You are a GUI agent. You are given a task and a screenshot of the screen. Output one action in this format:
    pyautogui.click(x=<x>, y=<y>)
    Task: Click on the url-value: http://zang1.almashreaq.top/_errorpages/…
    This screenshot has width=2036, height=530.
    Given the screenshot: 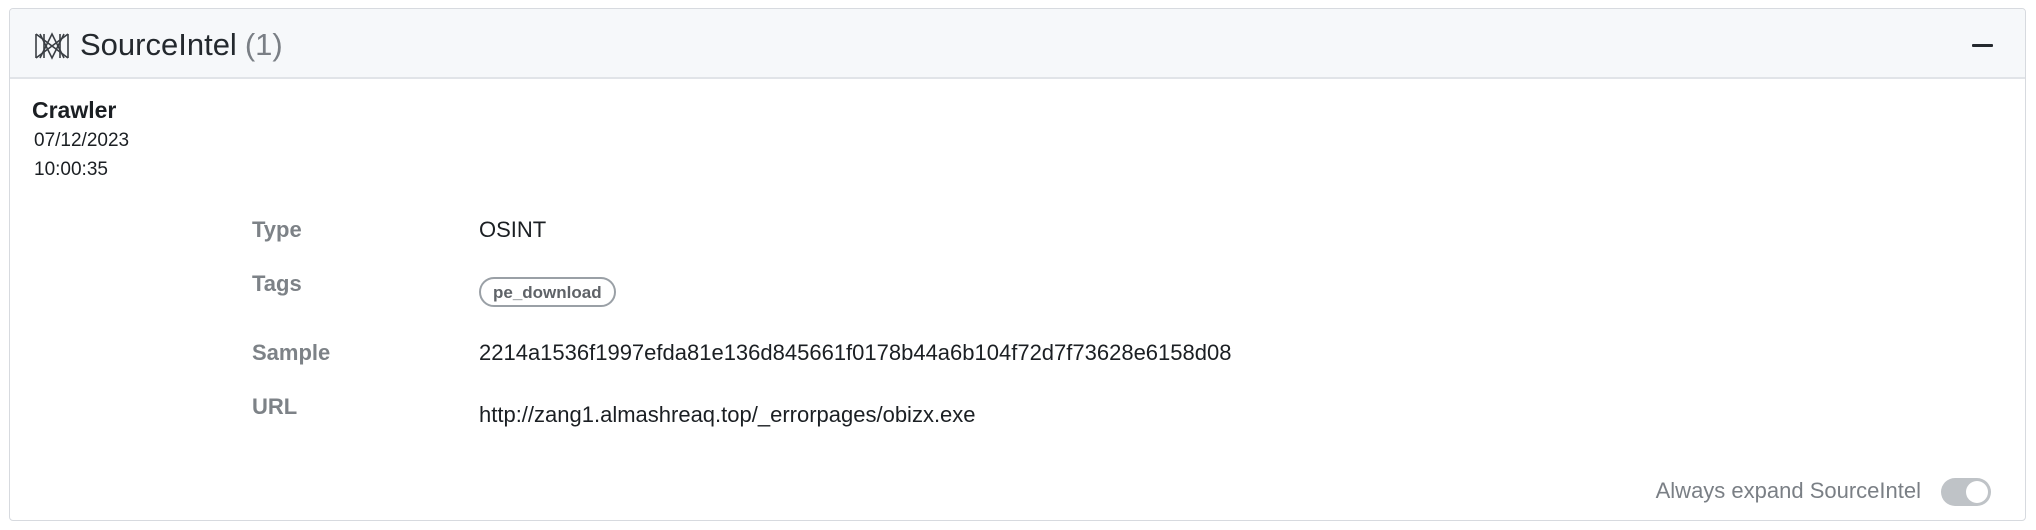 What is the action you would take?
    pyautogui.click(x=727, y=415)
    